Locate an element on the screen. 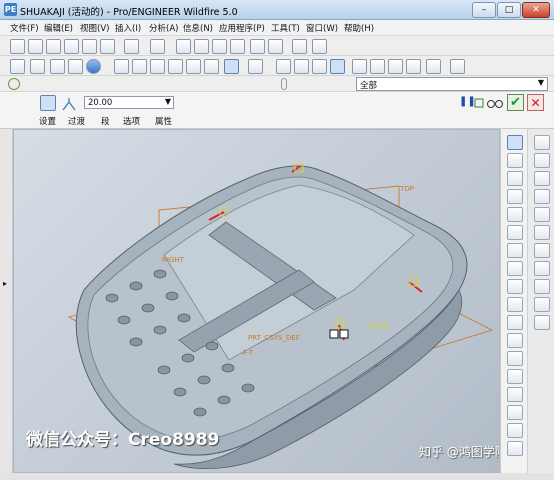 The width and height of the screenshot is (554, 480). bulb-icon is located at coordinates (284, 84).